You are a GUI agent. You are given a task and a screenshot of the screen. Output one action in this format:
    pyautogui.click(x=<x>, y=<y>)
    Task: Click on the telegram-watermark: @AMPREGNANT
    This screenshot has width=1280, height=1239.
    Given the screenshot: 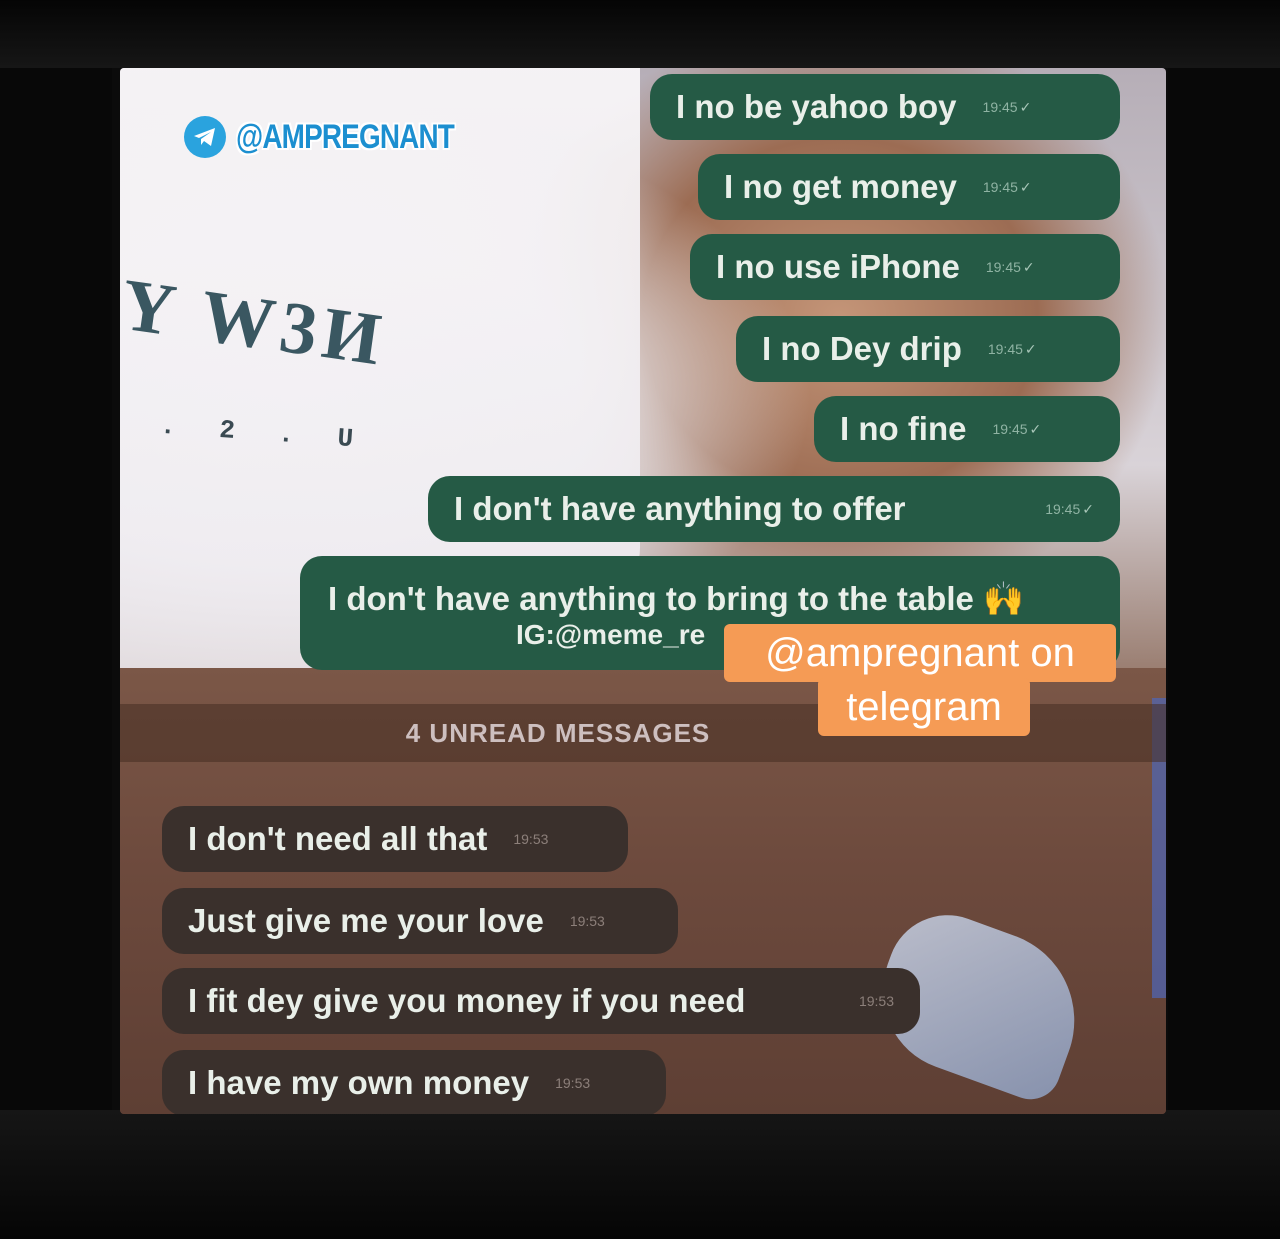 What is the action you would take?
    pyautogui.click(x=343, y=137)
    